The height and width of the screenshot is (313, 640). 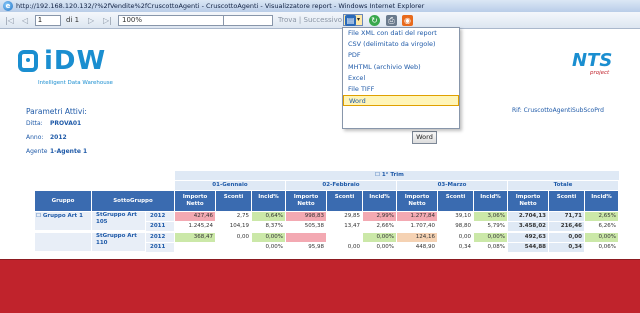 I want to click on value-cell: 0,08%, so click(x=496, y=246).